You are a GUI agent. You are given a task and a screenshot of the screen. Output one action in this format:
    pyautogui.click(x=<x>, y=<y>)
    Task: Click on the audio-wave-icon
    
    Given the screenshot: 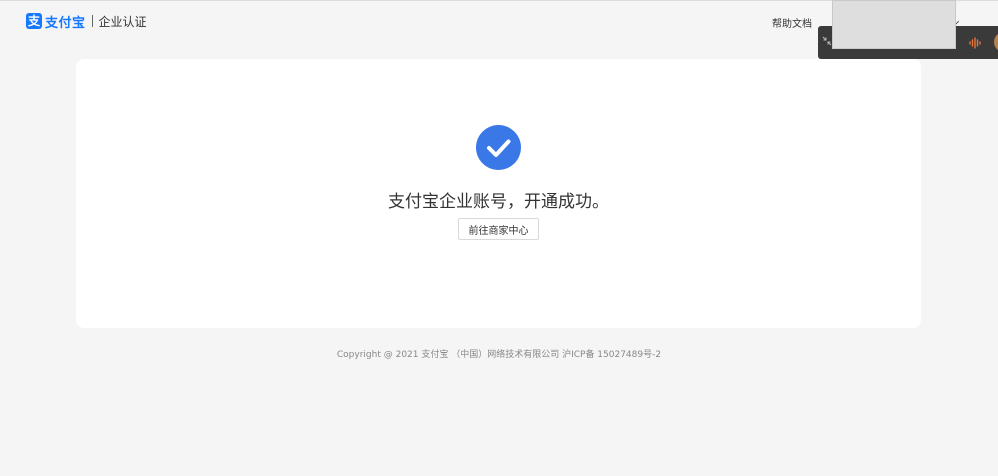 What is the action you would take?
    pyautogui.click(x=975, y=43)
    